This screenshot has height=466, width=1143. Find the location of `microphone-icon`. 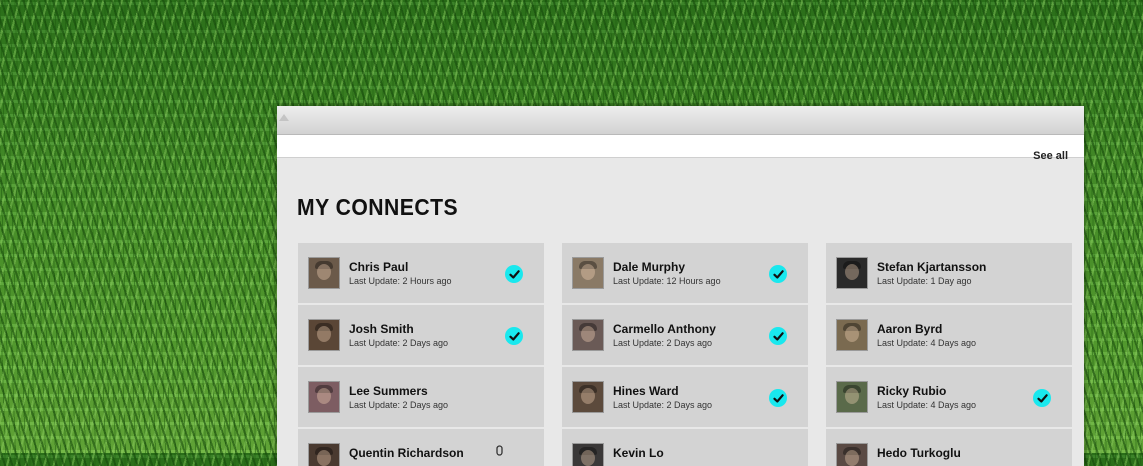

microphone-icon is located at coordinates (499, 453).